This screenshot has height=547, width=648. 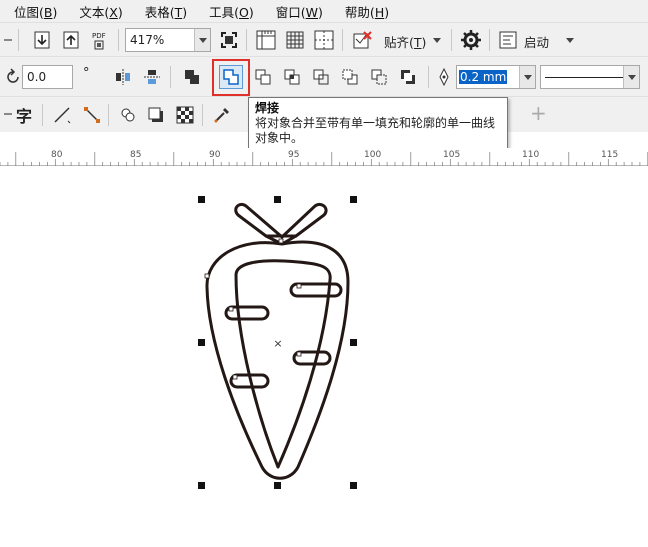 What do you see at coordinates (156, 115) in the screenshot?
I see `drop-shadow-button` at bounding box center [156, 115].